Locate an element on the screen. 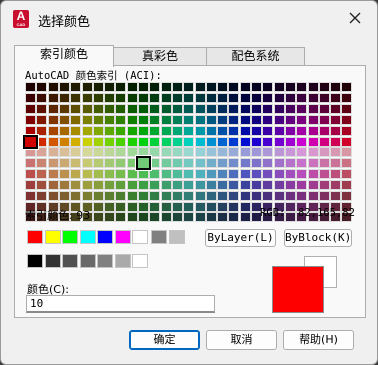 This screenshot has height=365, width=378. byblock-button: ByBlock(K) is located at coordinates (318, 238).